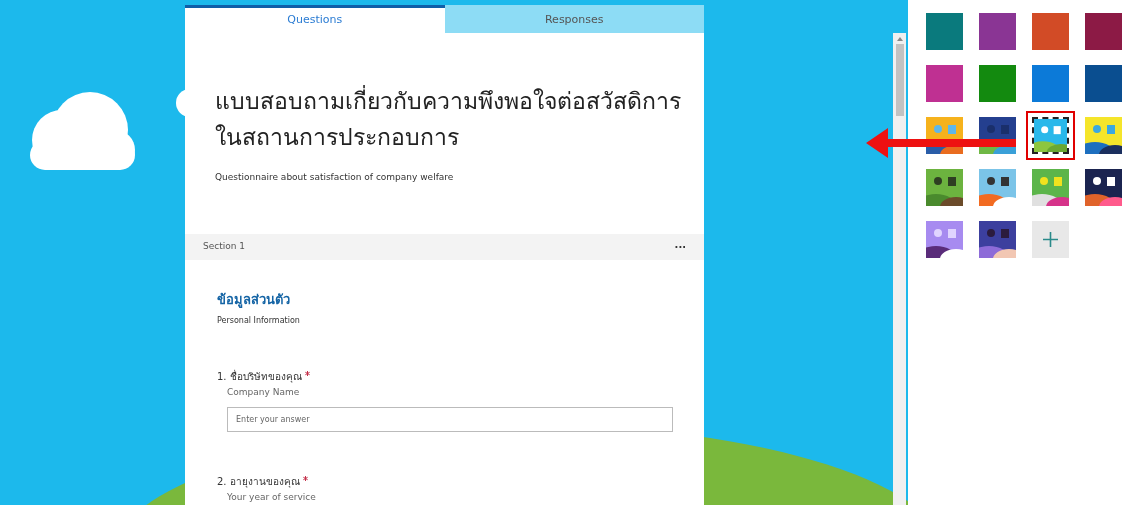  What do you see at coordinates (222, 482) in the screenshot?
I see `question-number: 2.` at bounding box center [222, 482].